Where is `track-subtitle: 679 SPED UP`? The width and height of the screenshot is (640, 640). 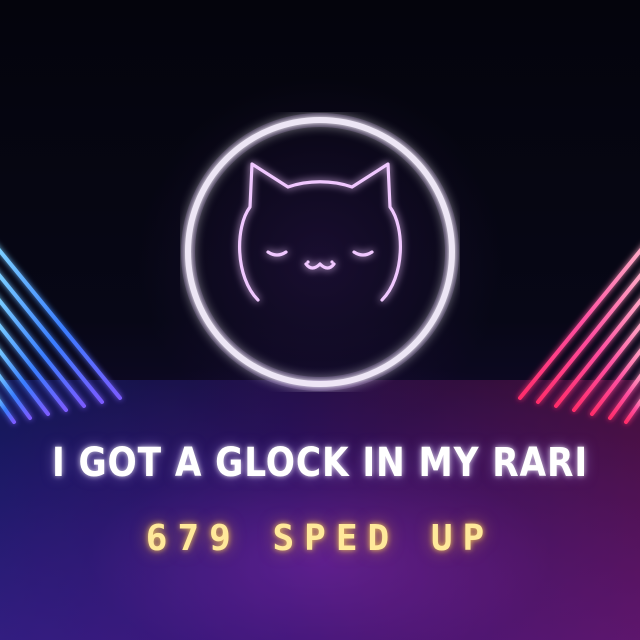
track-subtitle: 679 SPED UP is located at coordinates (320, 538).